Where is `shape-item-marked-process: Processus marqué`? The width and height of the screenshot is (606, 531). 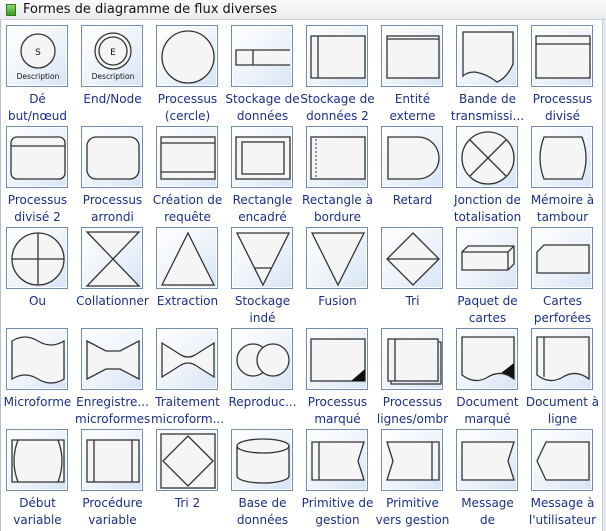
shape-item-marked-process: Processus marqué is located at coordinates (343, 378).